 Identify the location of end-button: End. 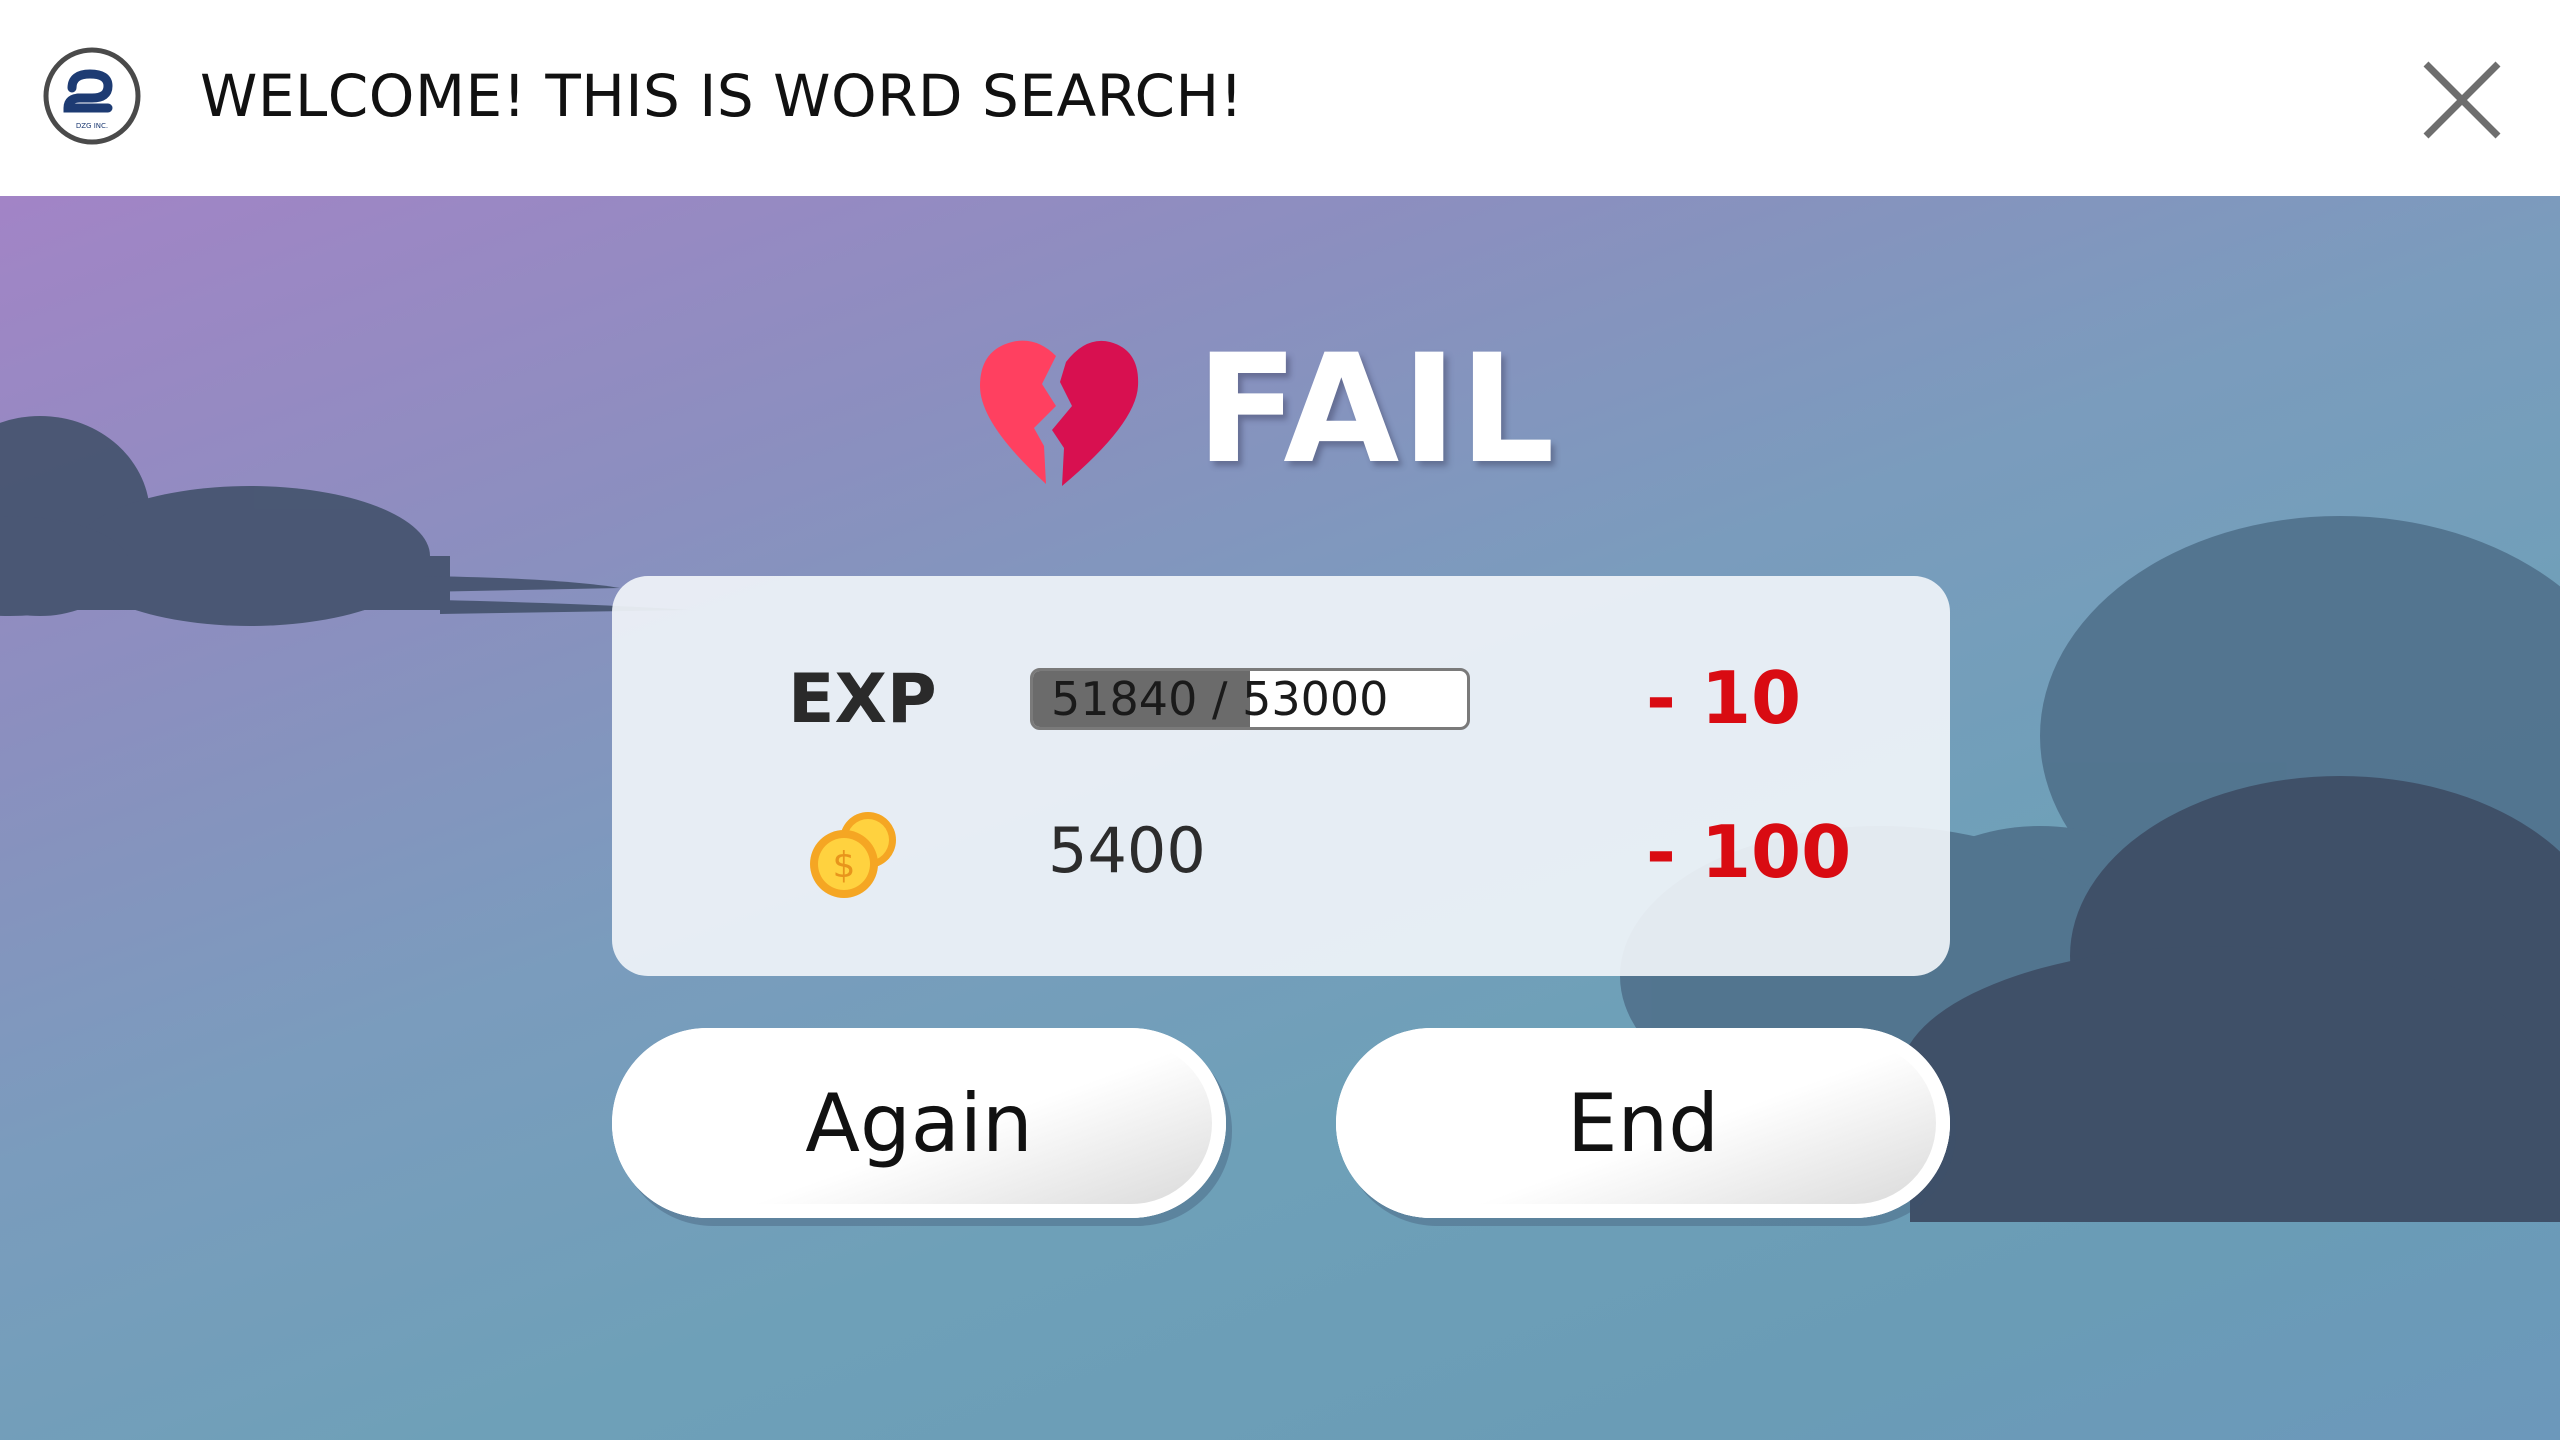
(1643, 1123).